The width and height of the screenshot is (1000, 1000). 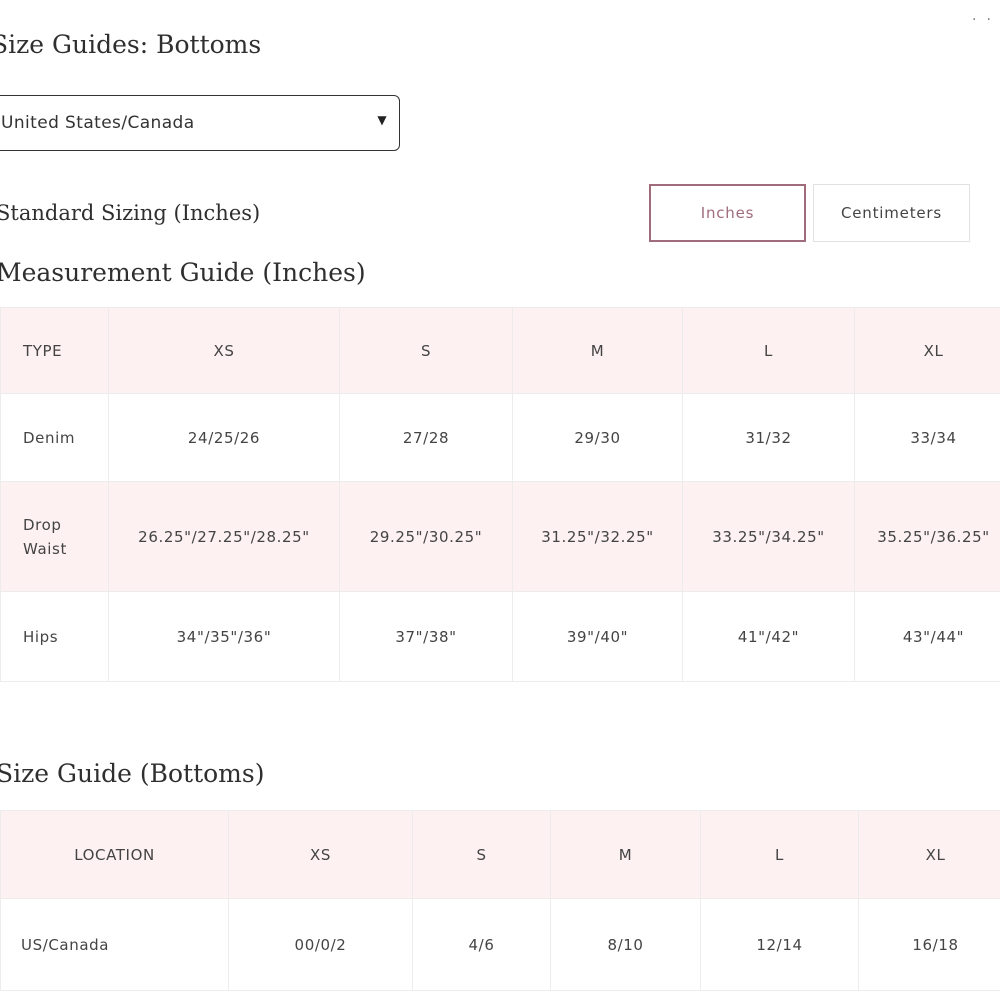 What do you see at coordinates (727, 213) in the screenshot?
I see `inches-button: Inches` at bounding box center [727, 213].